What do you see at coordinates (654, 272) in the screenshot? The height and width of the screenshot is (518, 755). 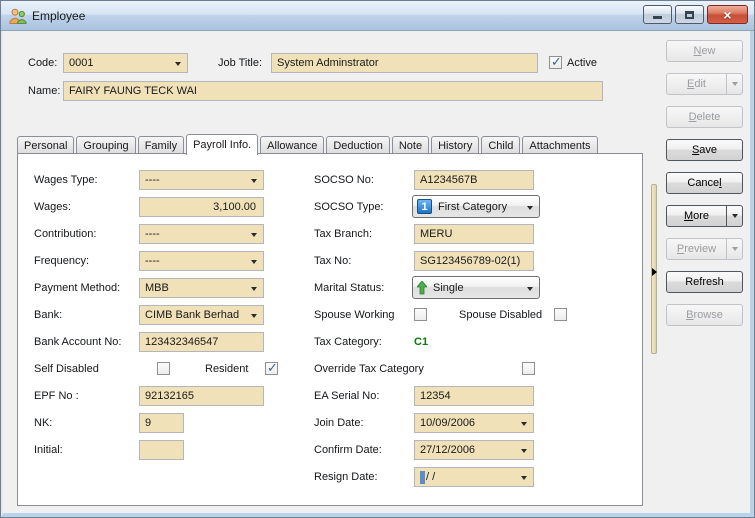 I see `collapse-arrow-icon` at bounding box center [654, 272].